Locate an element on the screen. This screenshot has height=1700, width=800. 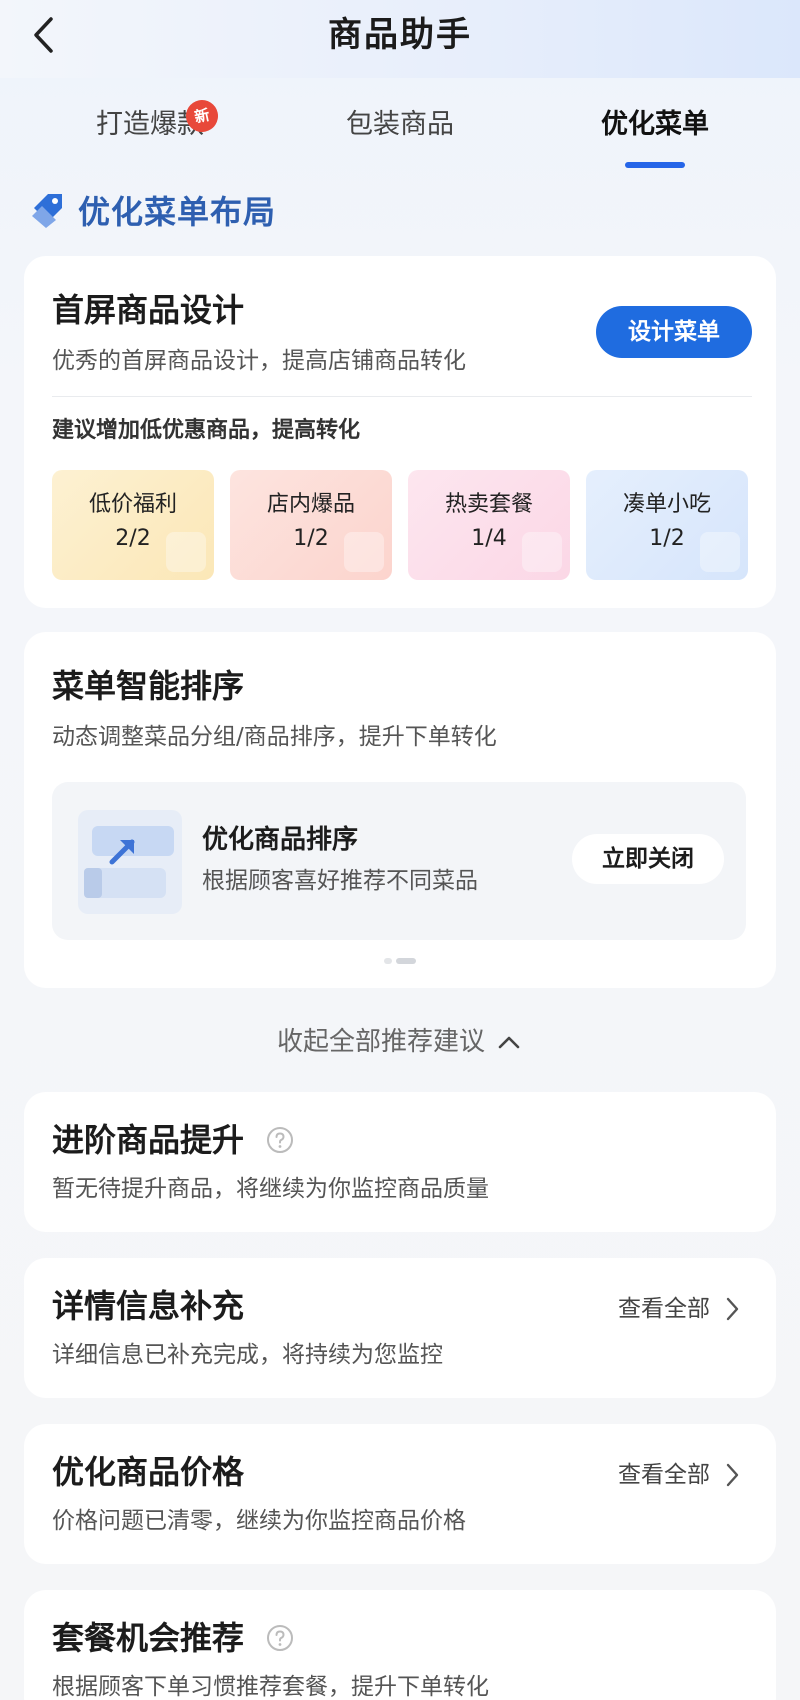
tab-bar: 打造爆款 包装商品 优化菜单 is located at coordinates (400, 135).